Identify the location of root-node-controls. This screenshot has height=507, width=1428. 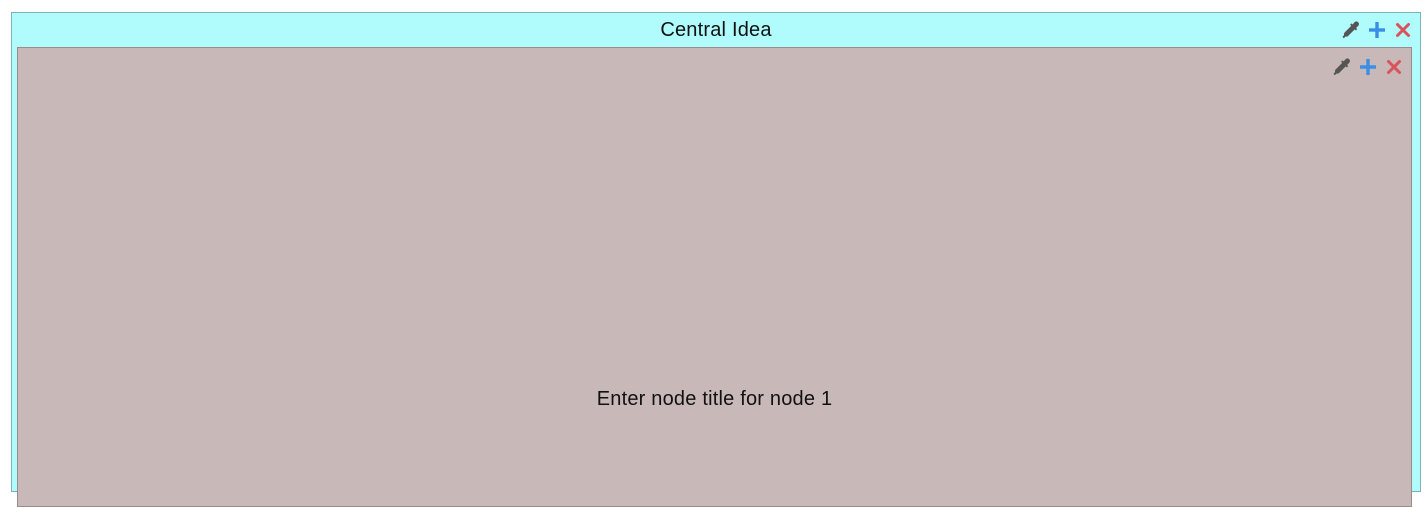
(1377, 30).